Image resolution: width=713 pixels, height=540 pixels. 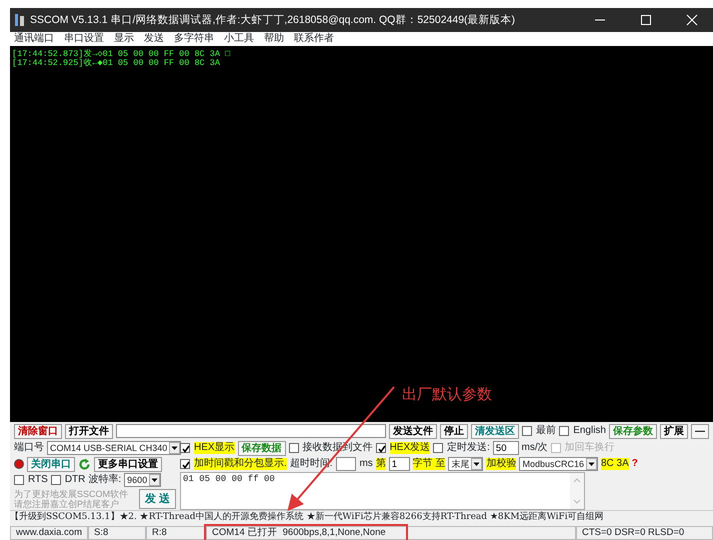 I want to click on status-text: R:8, so click(x=176, y=533).